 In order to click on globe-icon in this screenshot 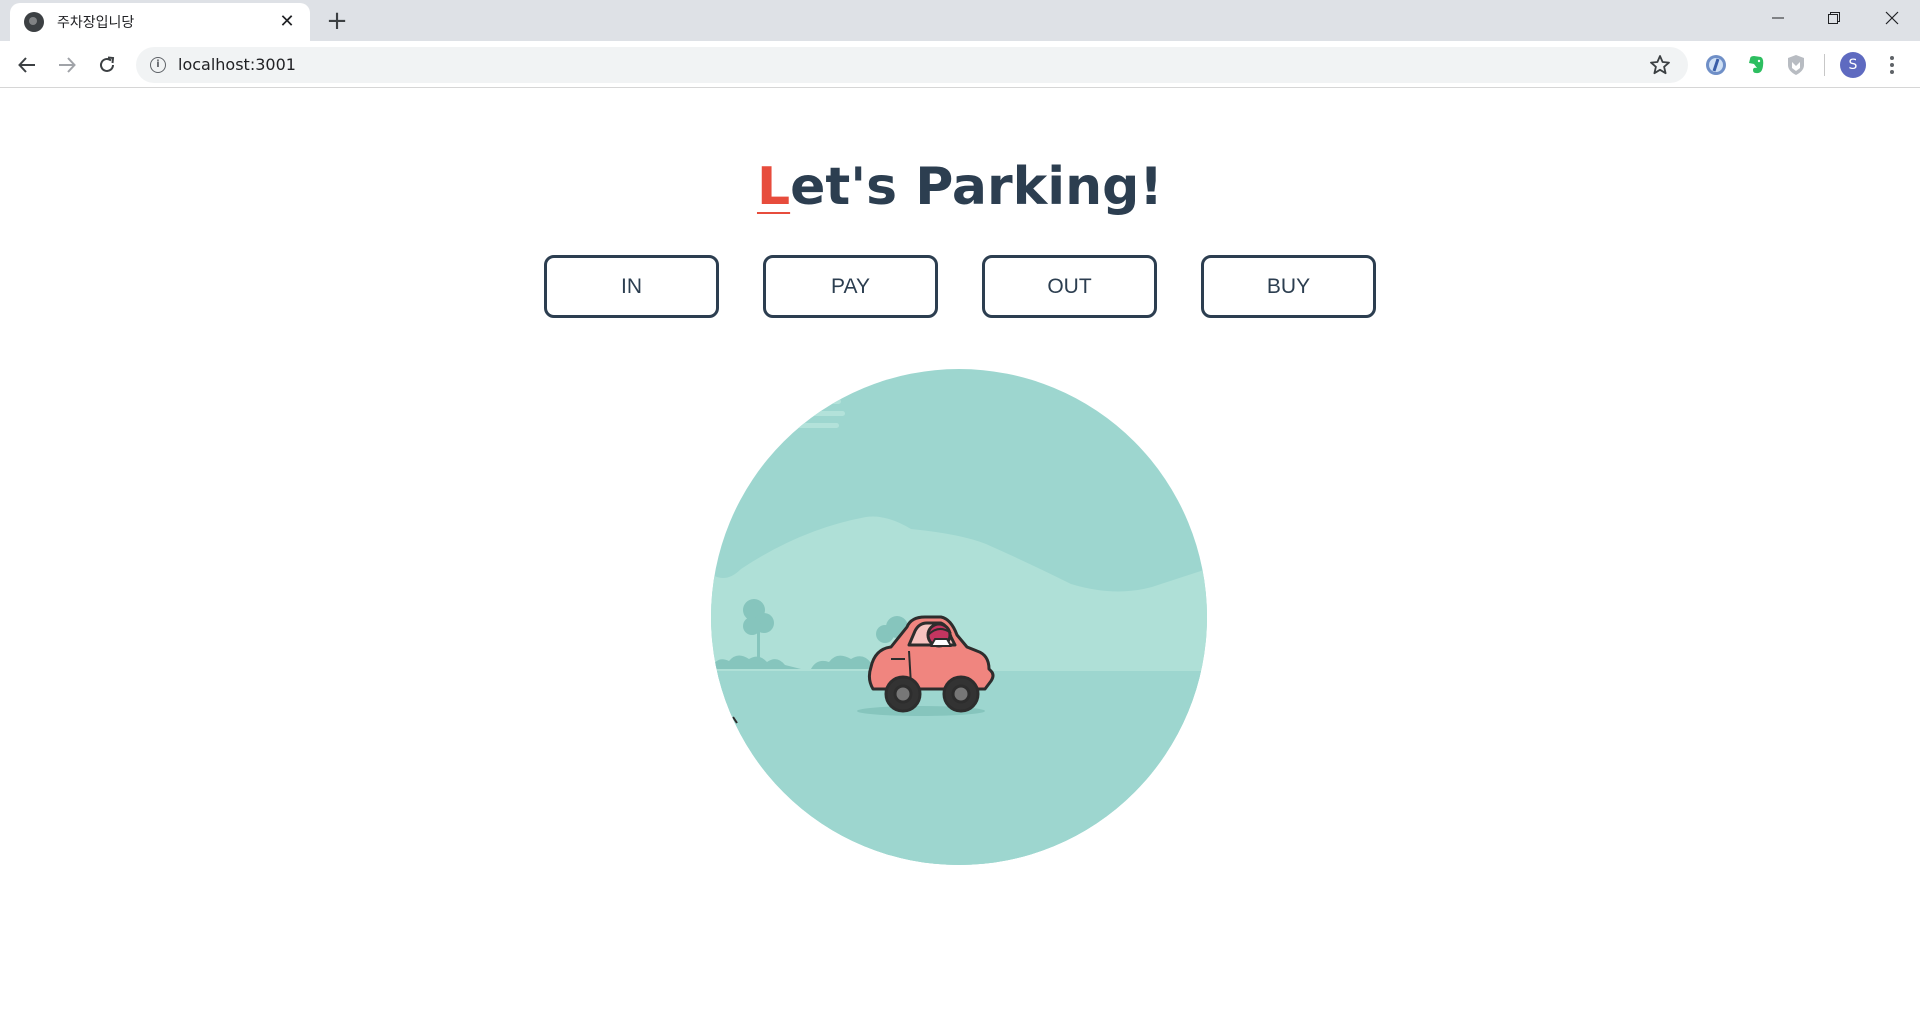, I will do `click(34, 22)`.